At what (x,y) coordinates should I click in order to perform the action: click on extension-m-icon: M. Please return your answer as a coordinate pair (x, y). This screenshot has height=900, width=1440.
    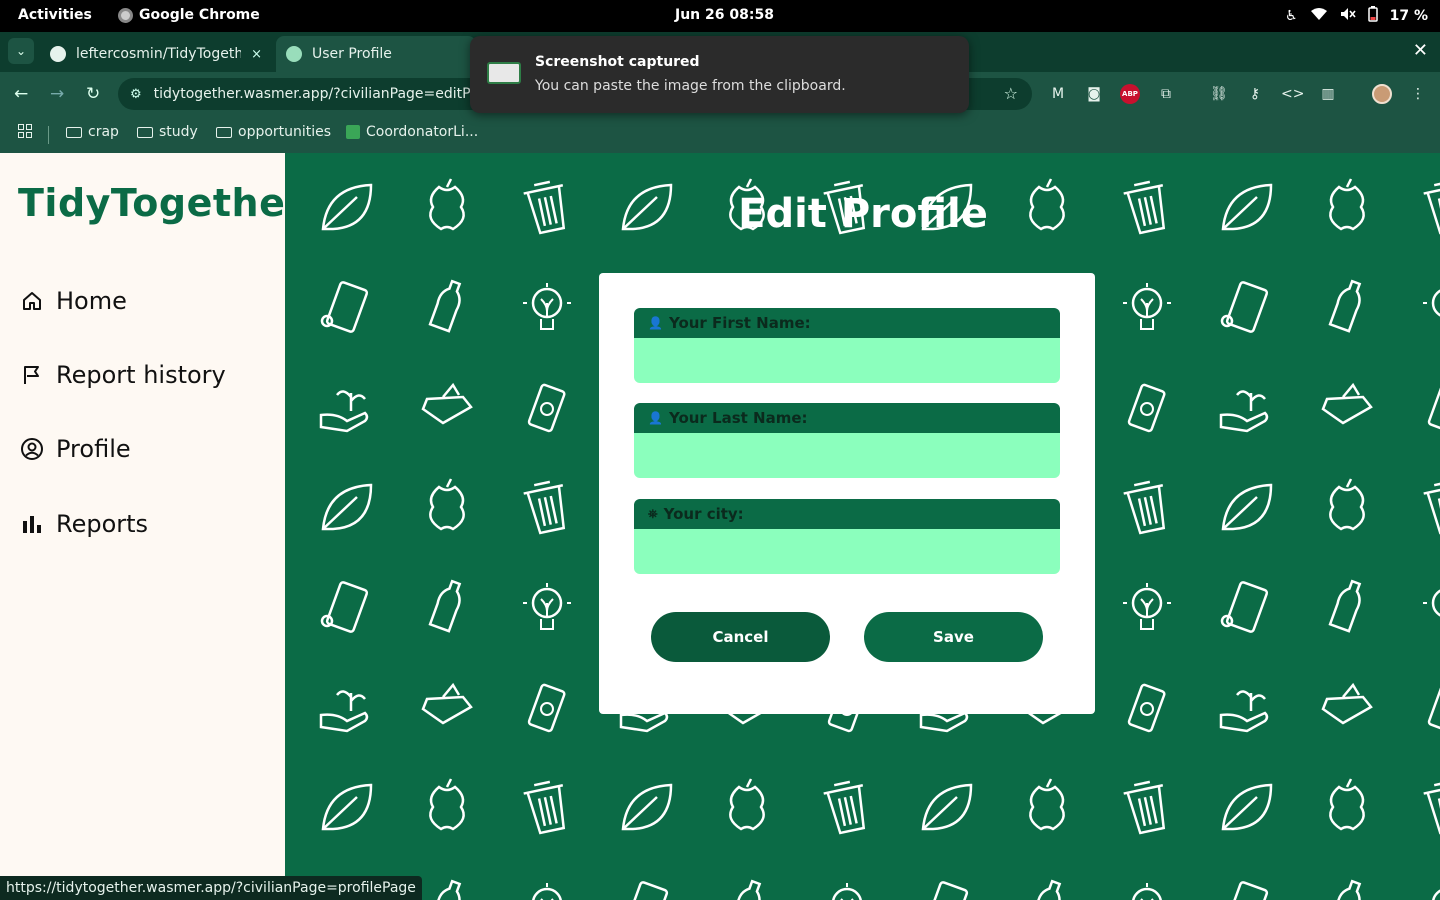
    Looking at the image, I should click on (1058, 94).